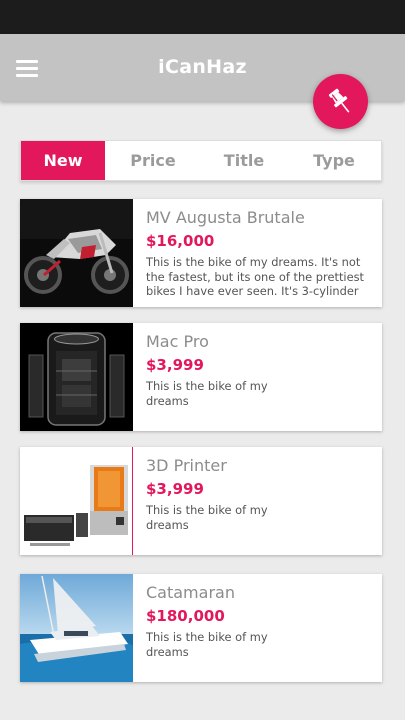  Describe the element at coordinates (76, 253) in the screenshot. I see `motorcycle-thumbnail` at that location.